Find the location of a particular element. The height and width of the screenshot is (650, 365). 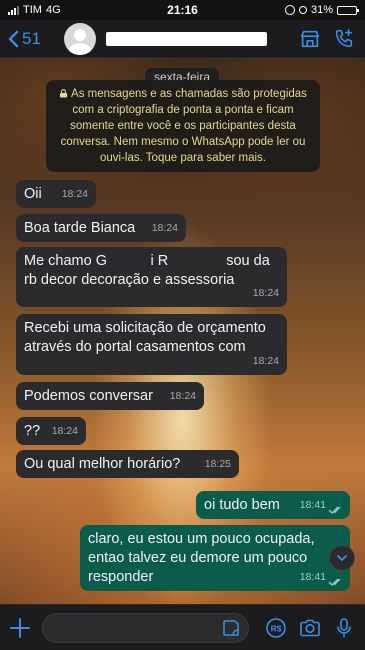

microphone-icon is located at coordinates (344, 627).